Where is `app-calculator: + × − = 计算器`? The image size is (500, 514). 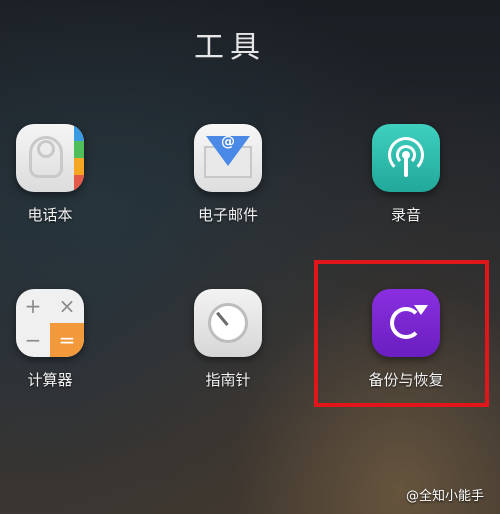 app-calculator: + × − = 计算器 is located at coordinates (56, 354).